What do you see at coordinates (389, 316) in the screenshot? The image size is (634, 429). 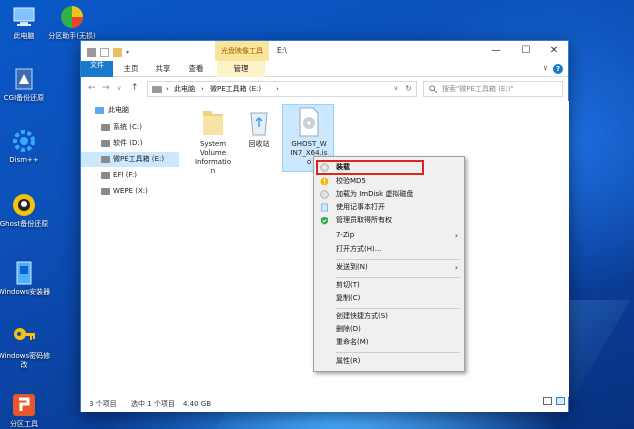 I see `menu-item-create-shortcut: 创建快捷方式(S)` at bounding box center [389, 316].